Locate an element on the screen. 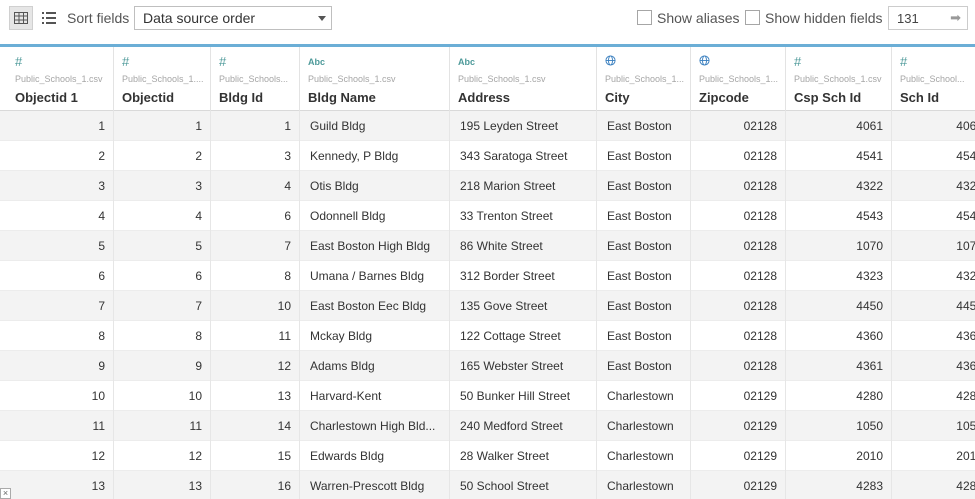 The height and width of the screenshot is (499, 975). column-header-objectid-1: # Public_Schools_1.csv Objectid 1 is located at coordinates (60, 79).